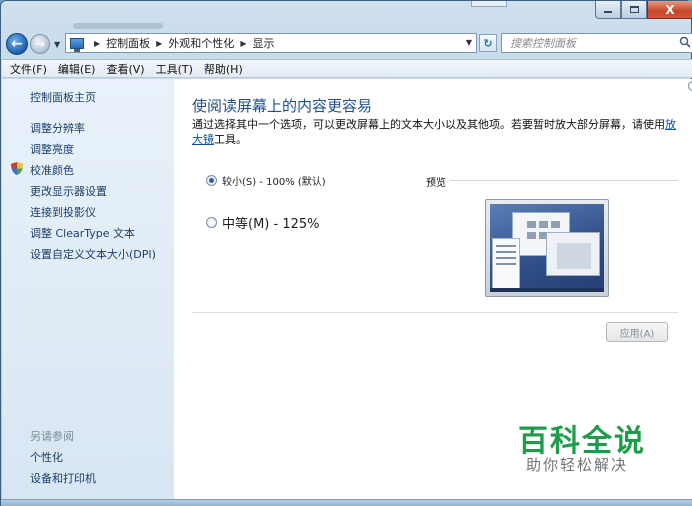 This screenshot has width=692, height=506. Describe the element at coordinates (52, 170) in the screenshot. I see `sidebar-item-calibrate: 校准颜色` at that location.